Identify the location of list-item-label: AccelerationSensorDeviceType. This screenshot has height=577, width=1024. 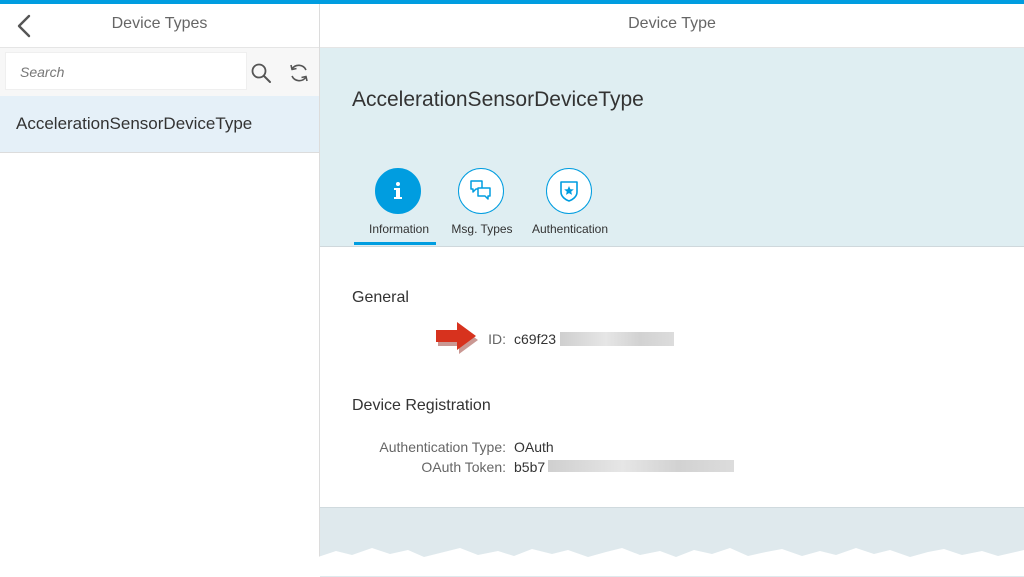
(134, 123).